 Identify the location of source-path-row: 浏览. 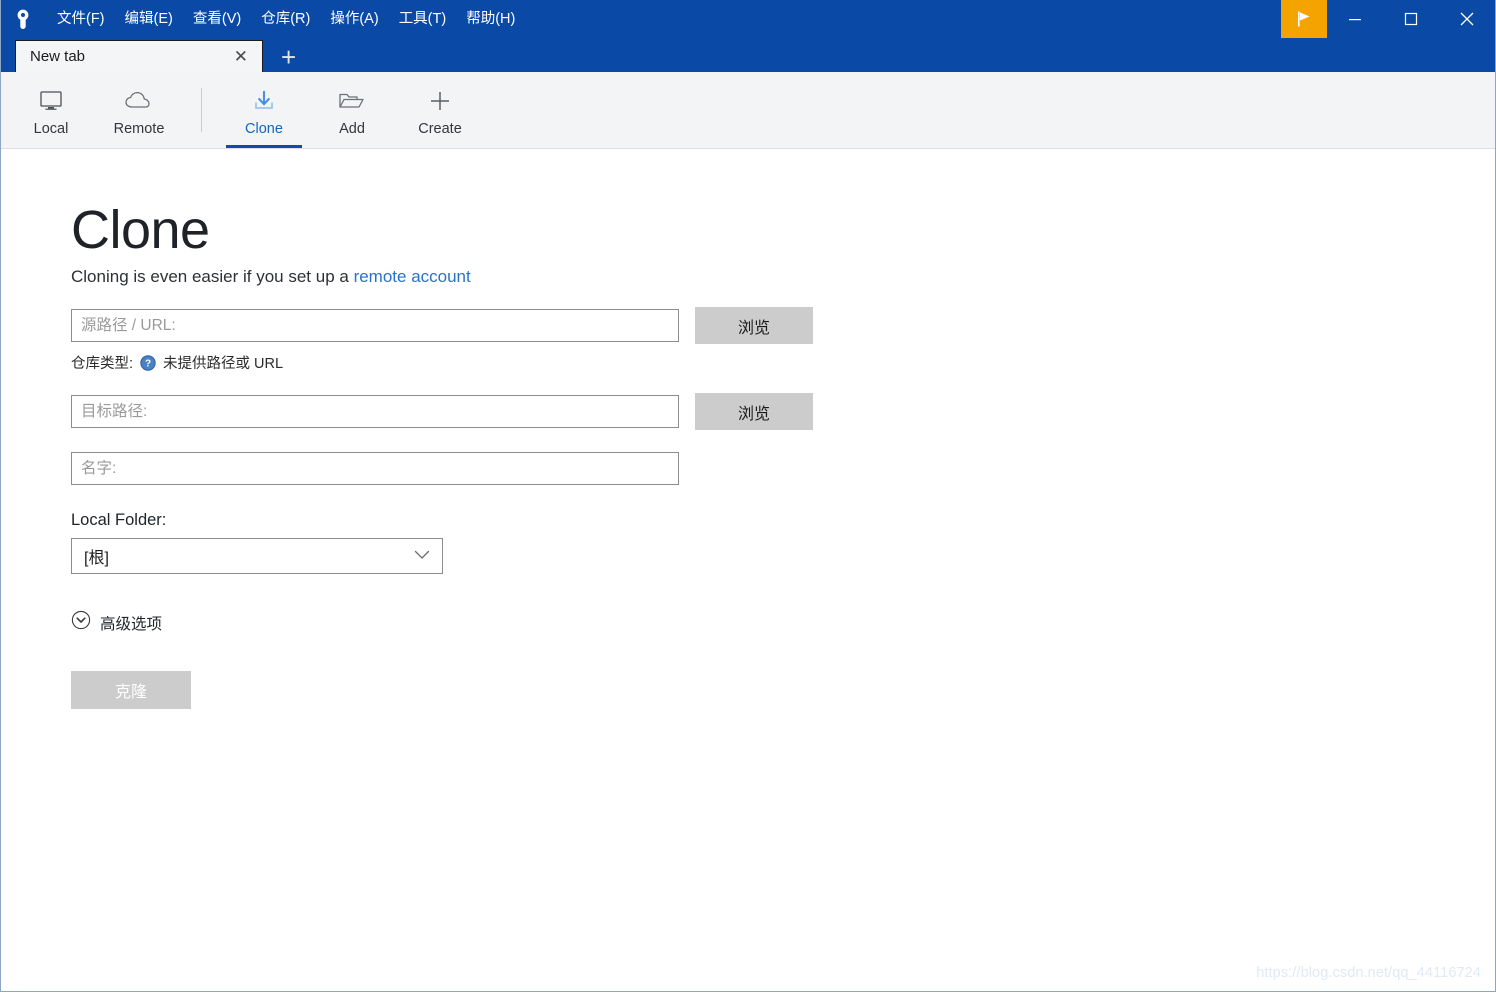
(783, 325).